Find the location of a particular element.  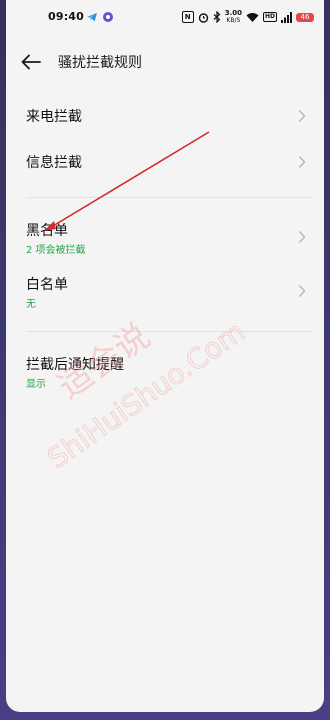

signal-icon is located at coordinates (286, 17).